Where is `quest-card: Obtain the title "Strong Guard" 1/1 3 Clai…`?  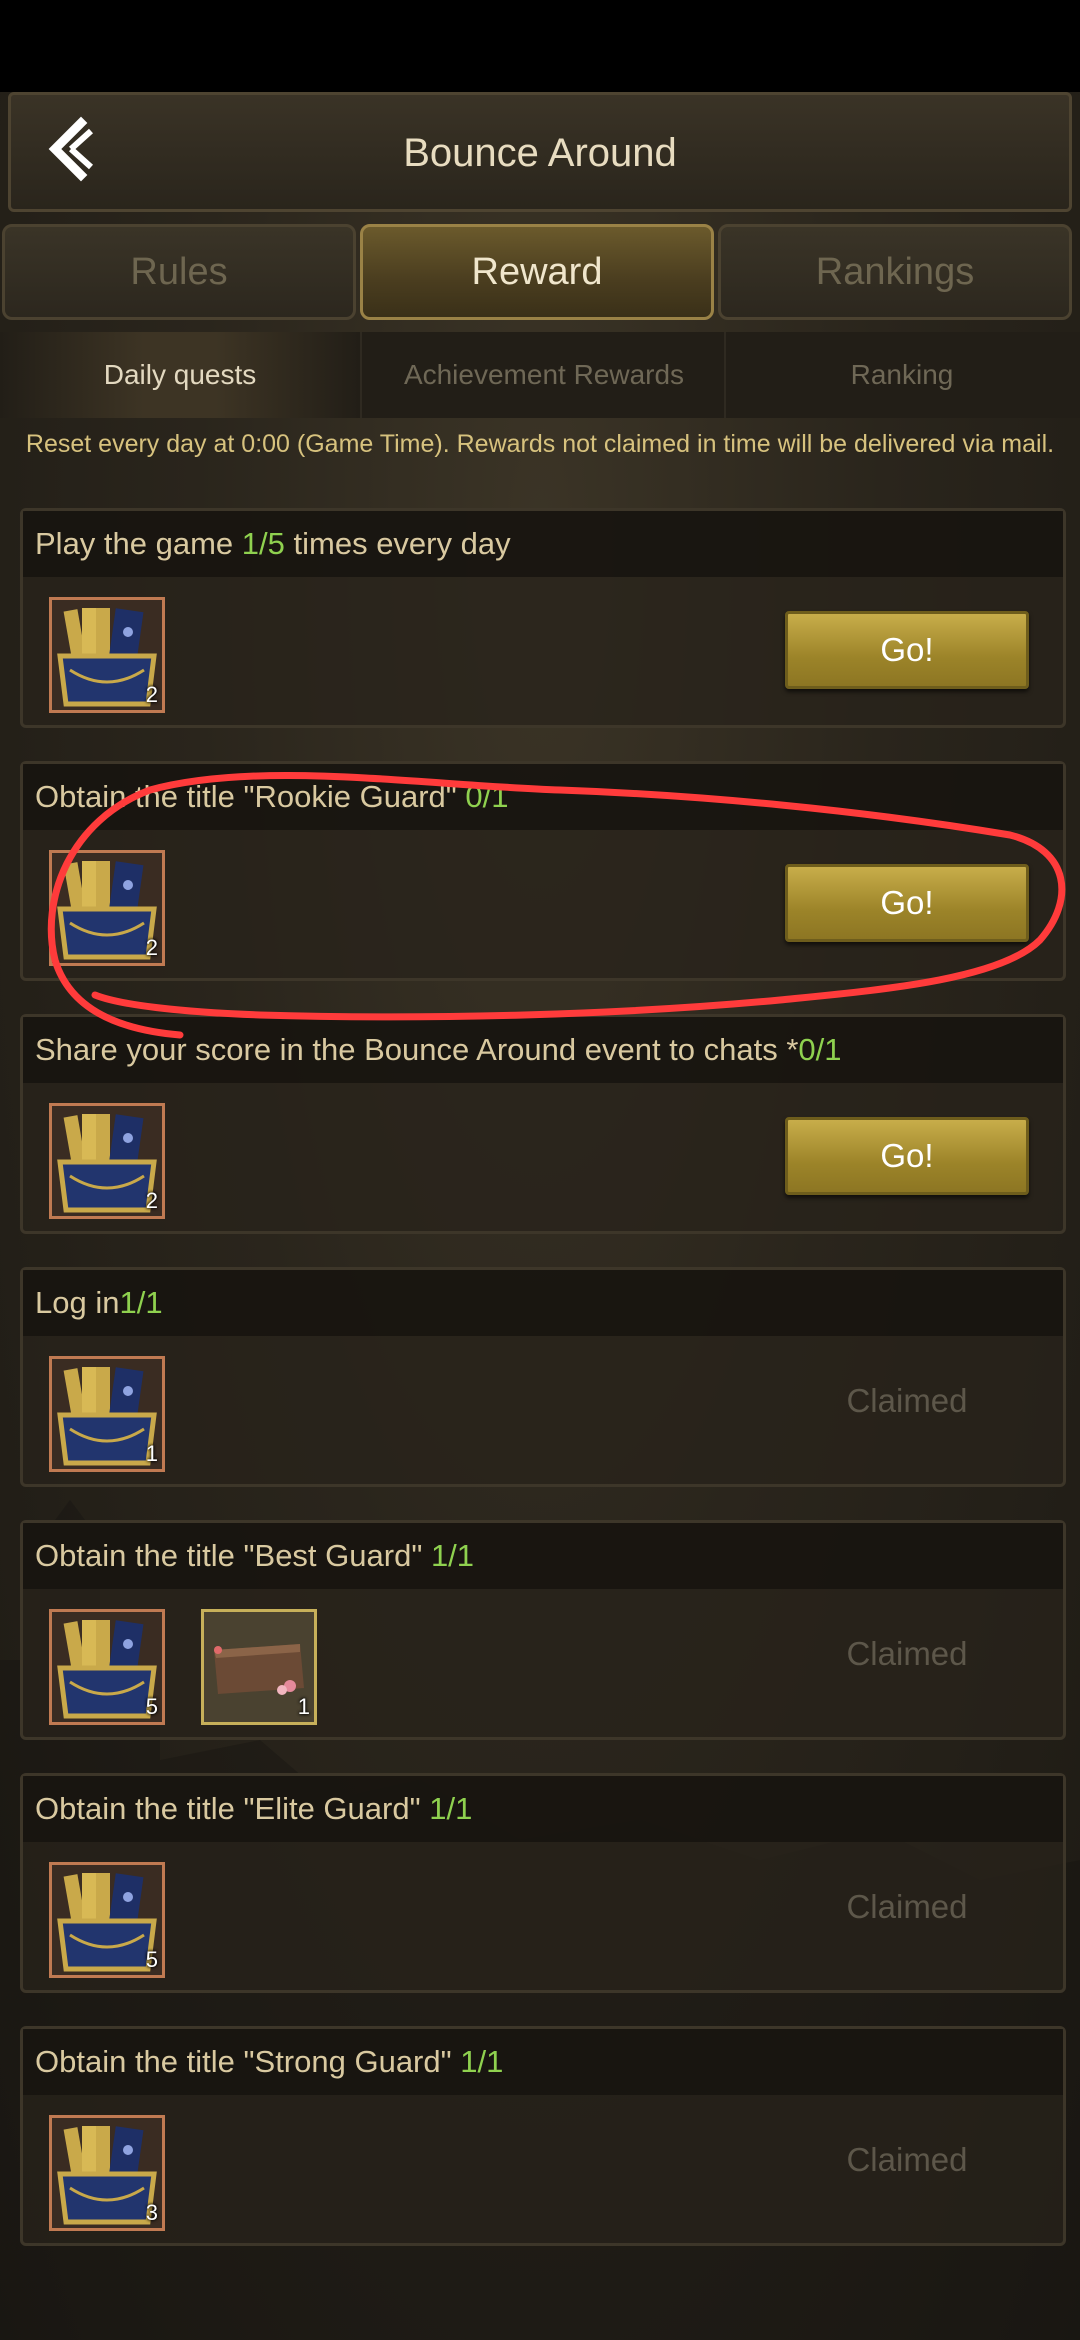 quest-card: Obtain the title "Strong Guard" 1/1 3 Clai… is located at coordinates (543, 2136).